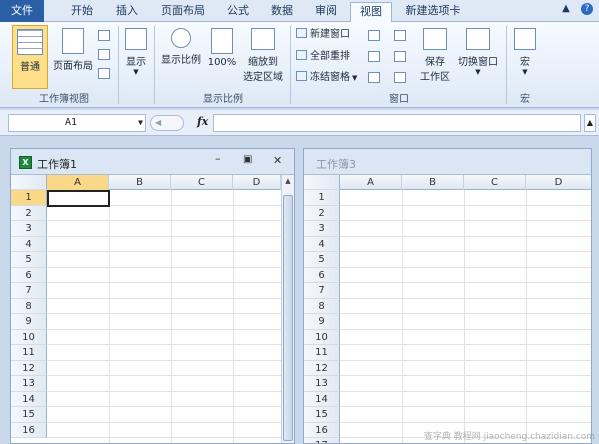 The width and height of the screenshot is (599, 444). Describe the element at coordinates (263, 57) in the screenshot. I see `zoom-to-selection-button: 缩放到 选定区域` at that location.